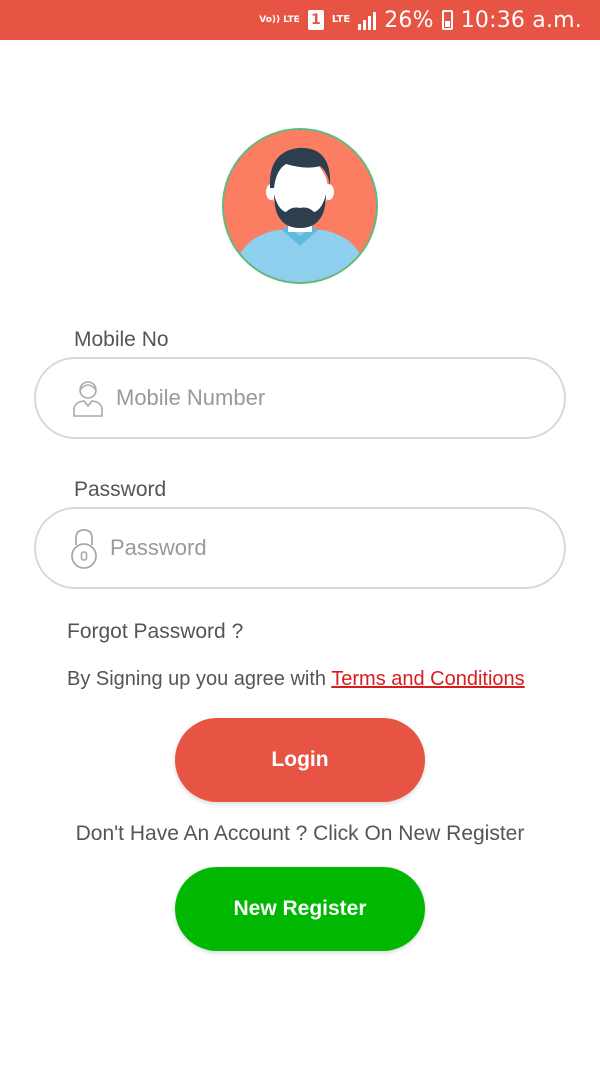  I want to click on sim-indicator: 1, so click(315, 20).